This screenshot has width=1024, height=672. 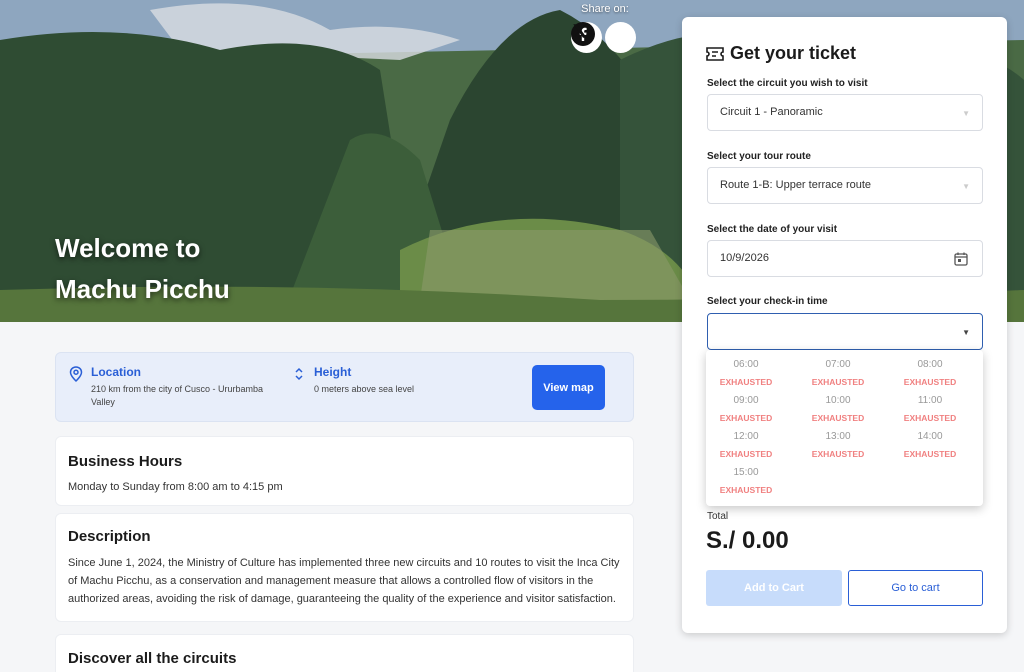 I want to click on add-to-cart-button: Add to Cart, so click(x=774, y=588).